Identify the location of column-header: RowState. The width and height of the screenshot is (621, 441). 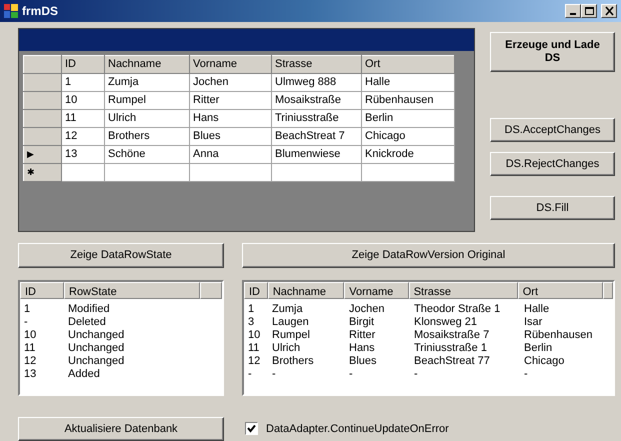
(132, 290).